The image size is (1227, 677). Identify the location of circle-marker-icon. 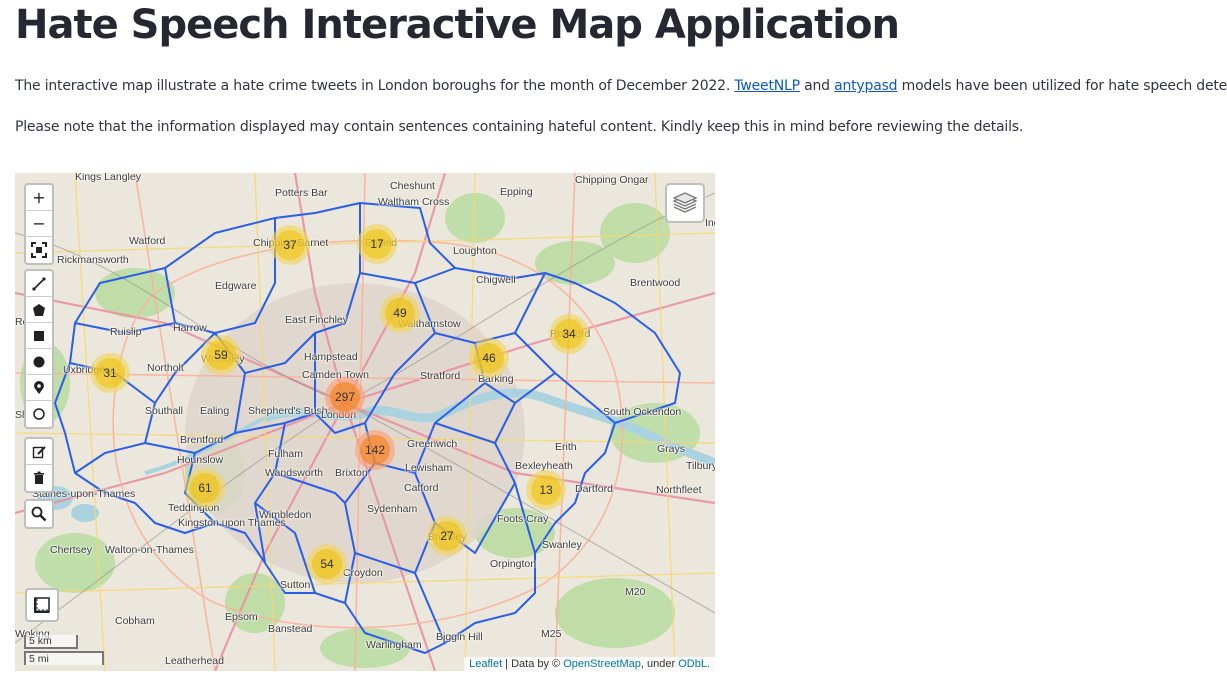
(39, 414).